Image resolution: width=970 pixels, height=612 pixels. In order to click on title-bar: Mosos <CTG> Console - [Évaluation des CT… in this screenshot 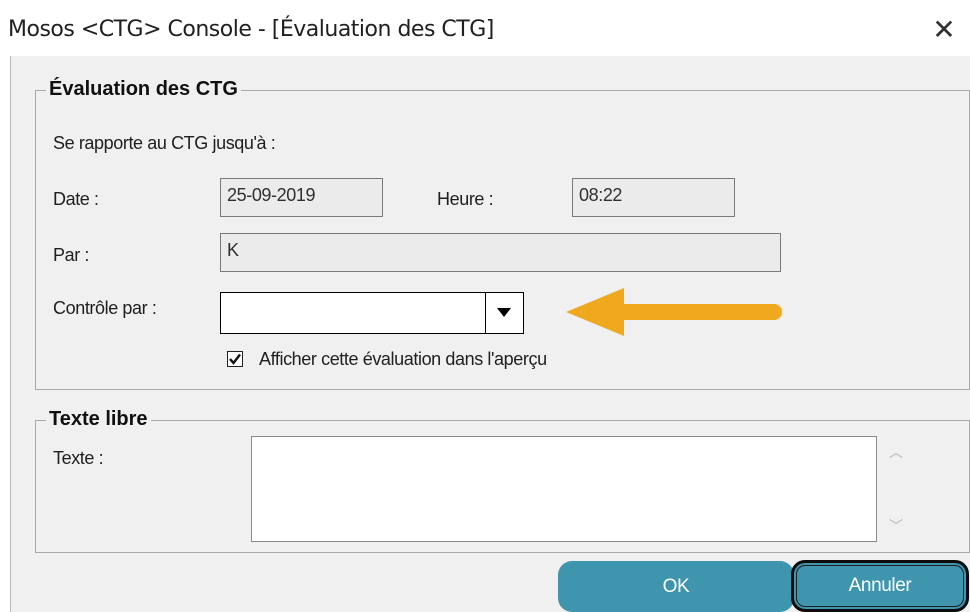, I will do `click(485, 28)`.